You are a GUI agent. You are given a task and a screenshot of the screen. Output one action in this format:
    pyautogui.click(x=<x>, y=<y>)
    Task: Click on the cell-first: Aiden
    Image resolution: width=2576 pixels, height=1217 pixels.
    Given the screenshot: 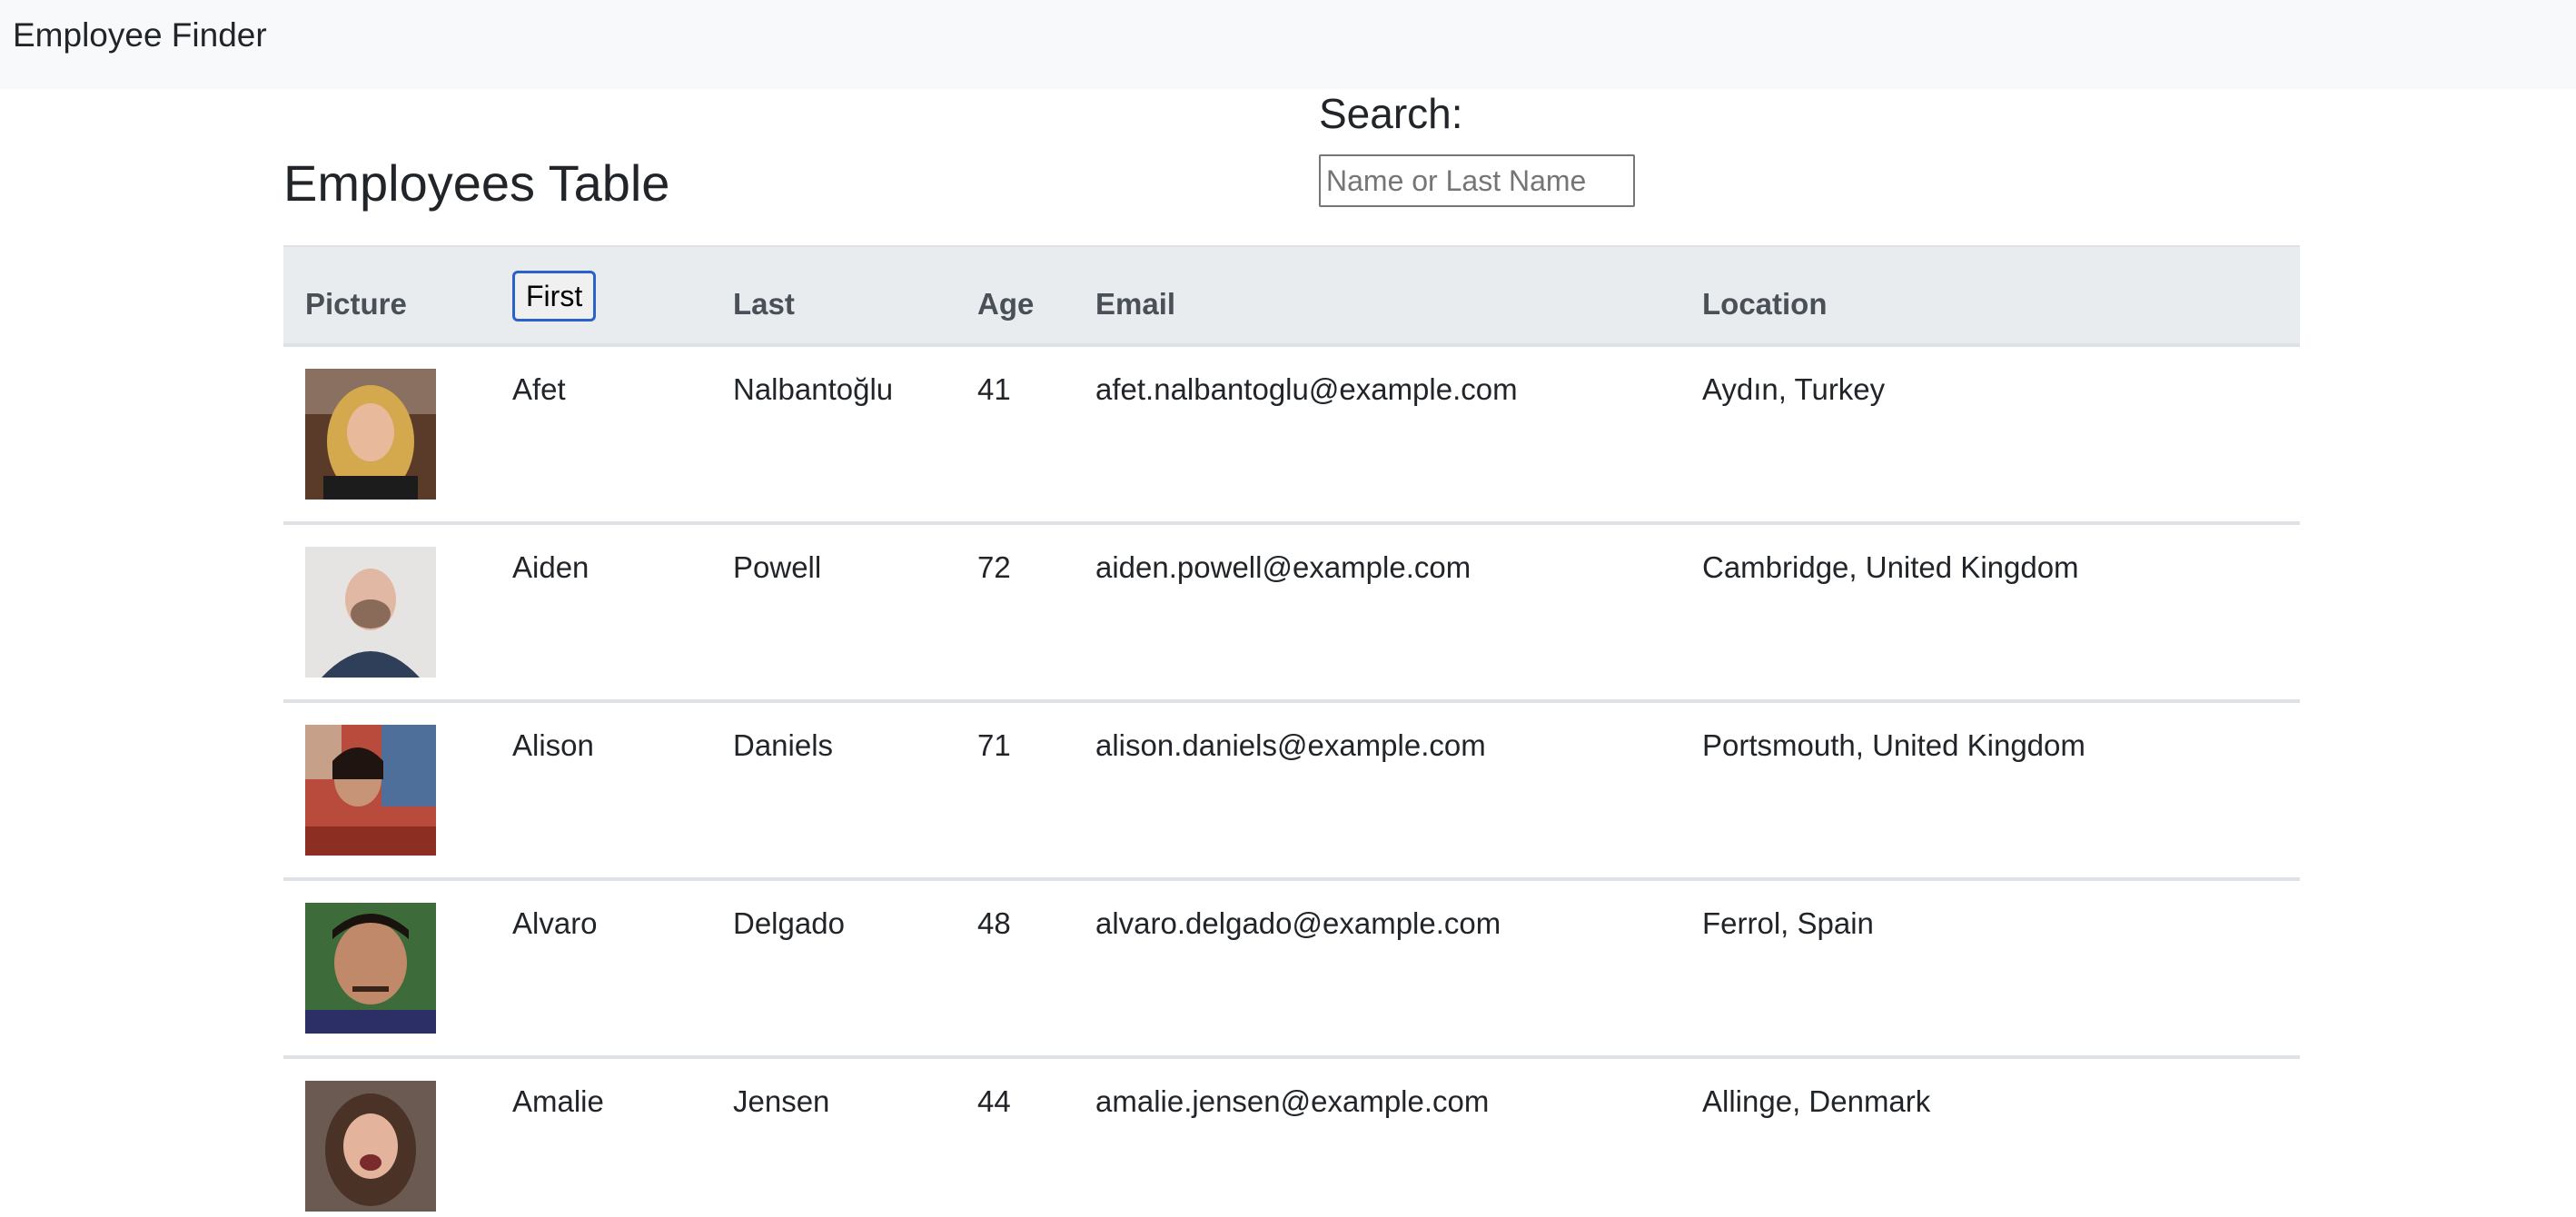 What is the action you would take?
    pyautogui.click(x=551, y=567)
    